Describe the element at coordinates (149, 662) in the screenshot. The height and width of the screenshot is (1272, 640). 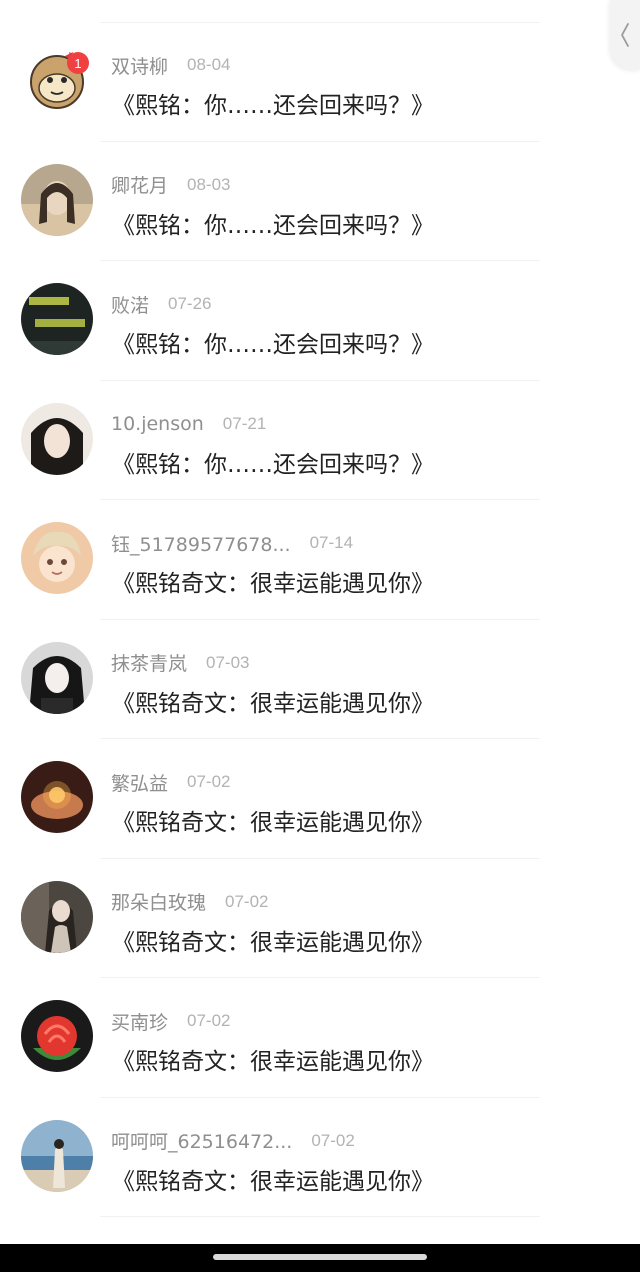
I see `user-name: 抹茶青岚` at that location.